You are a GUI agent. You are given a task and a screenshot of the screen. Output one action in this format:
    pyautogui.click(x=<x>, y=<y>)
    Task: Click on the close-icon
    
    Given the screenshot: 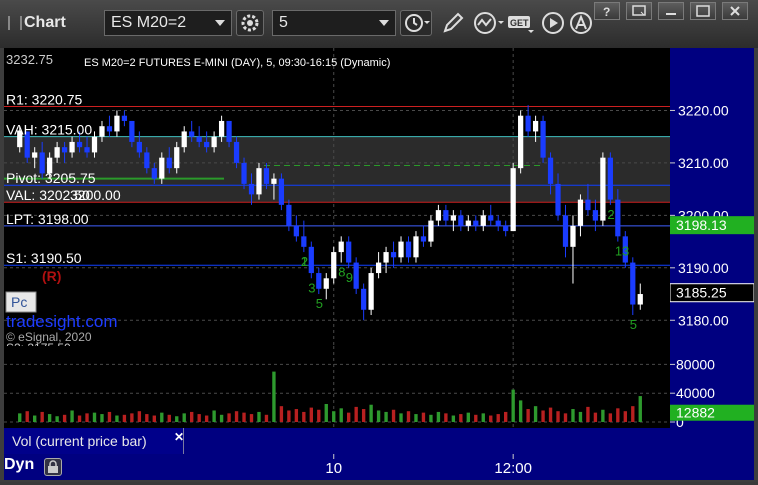 What is the action you would take?
    pyautogui.click(x=735, y=11)
    